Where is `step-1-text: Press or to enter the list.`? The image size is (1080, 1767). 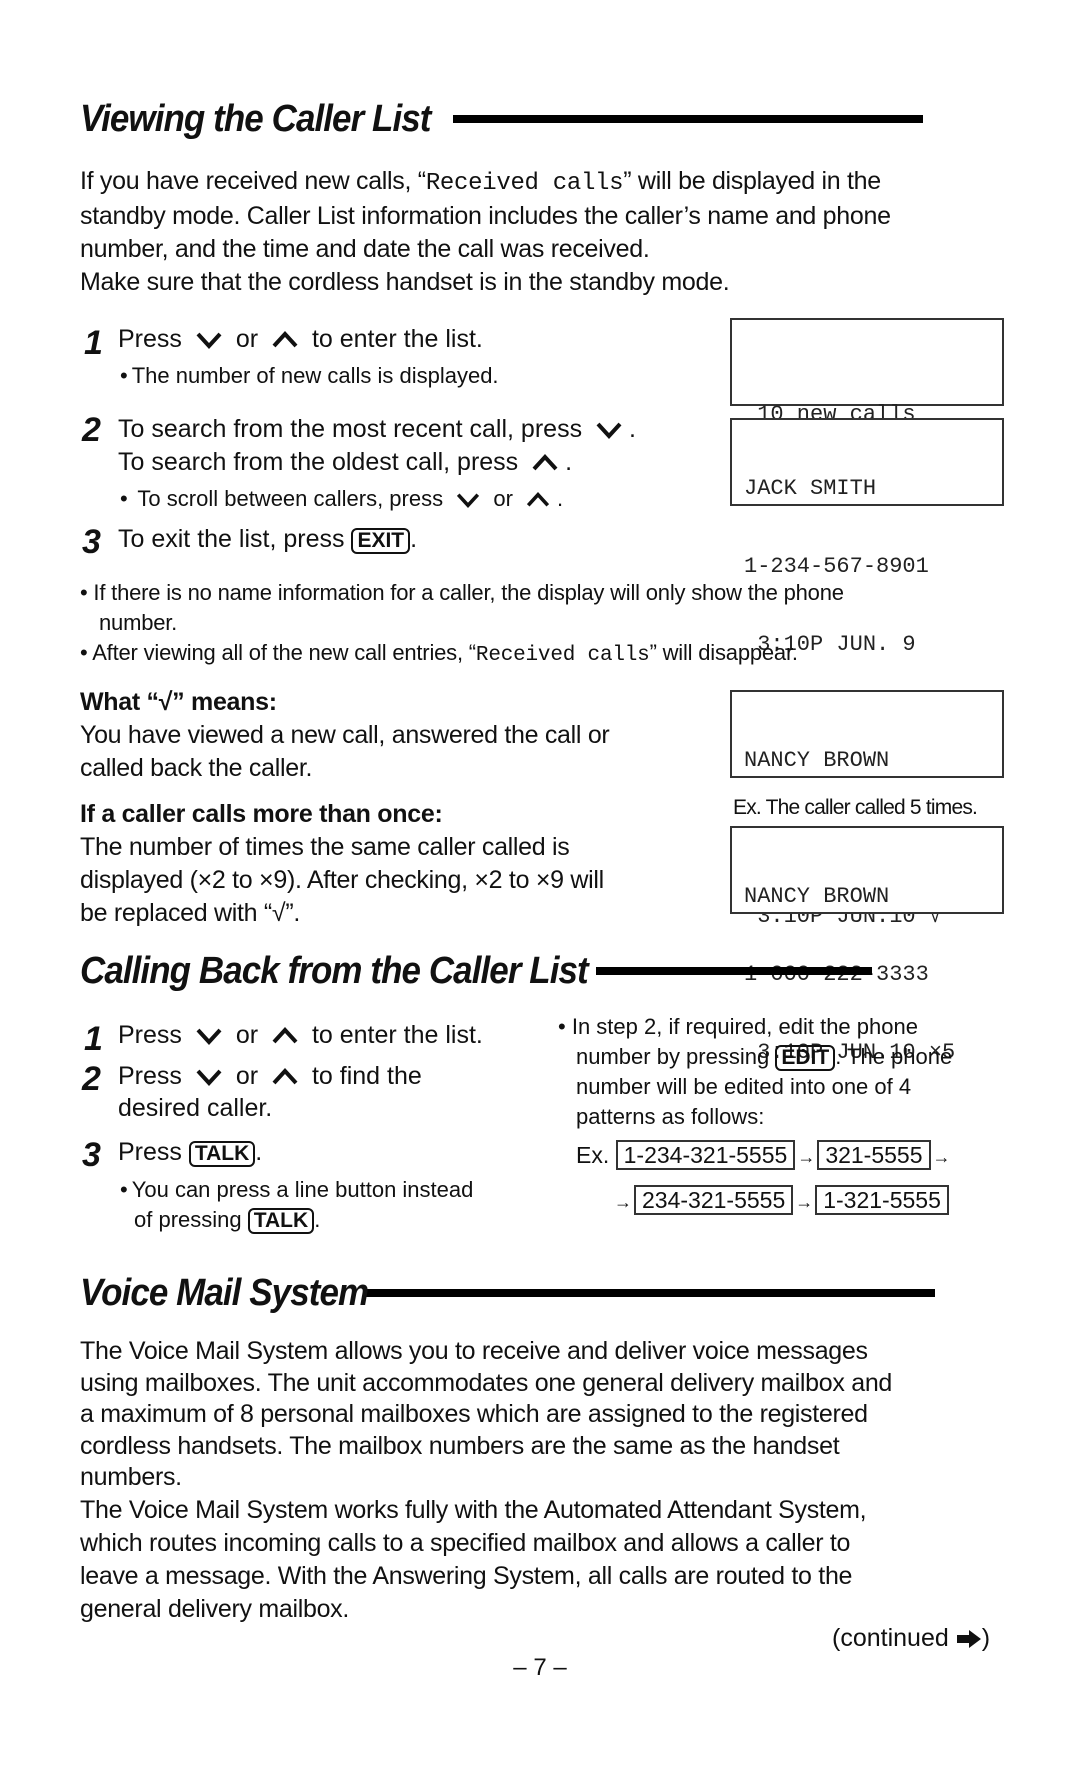
step-1-text: Press or to enter the list. is located at coordinates (300, 339).